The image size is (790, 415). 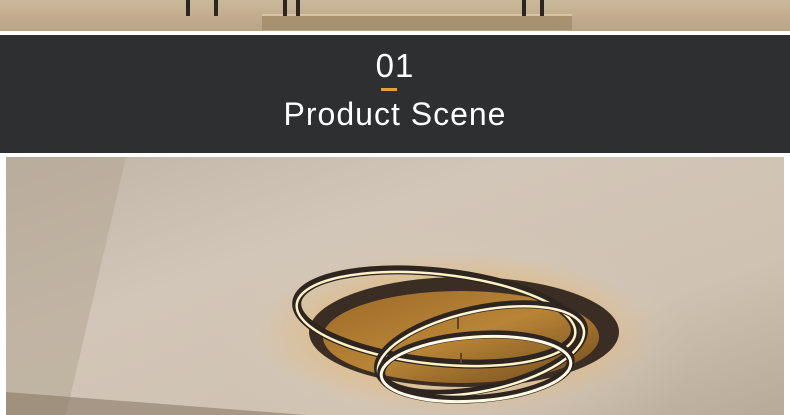 What do you see at coordinates (389, 89) in the screenshot?
I see `accent-underline` at bounding box center [389, 89].